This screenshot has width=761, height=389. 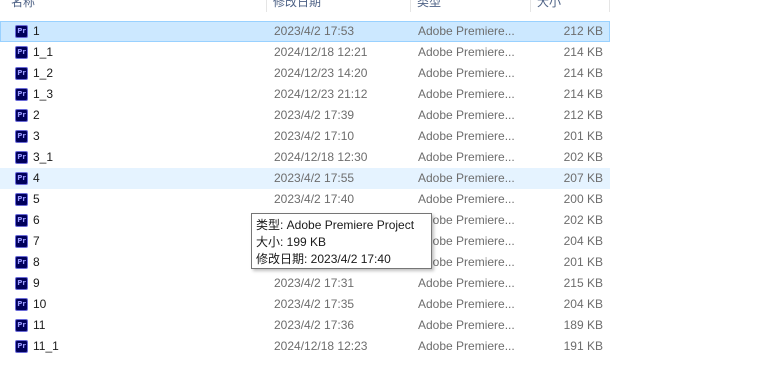 I want to click on file-row: Pr 1 2023/4/2 17:53 Adobe Premiere... 212 KB, so click(x=305, y=31).